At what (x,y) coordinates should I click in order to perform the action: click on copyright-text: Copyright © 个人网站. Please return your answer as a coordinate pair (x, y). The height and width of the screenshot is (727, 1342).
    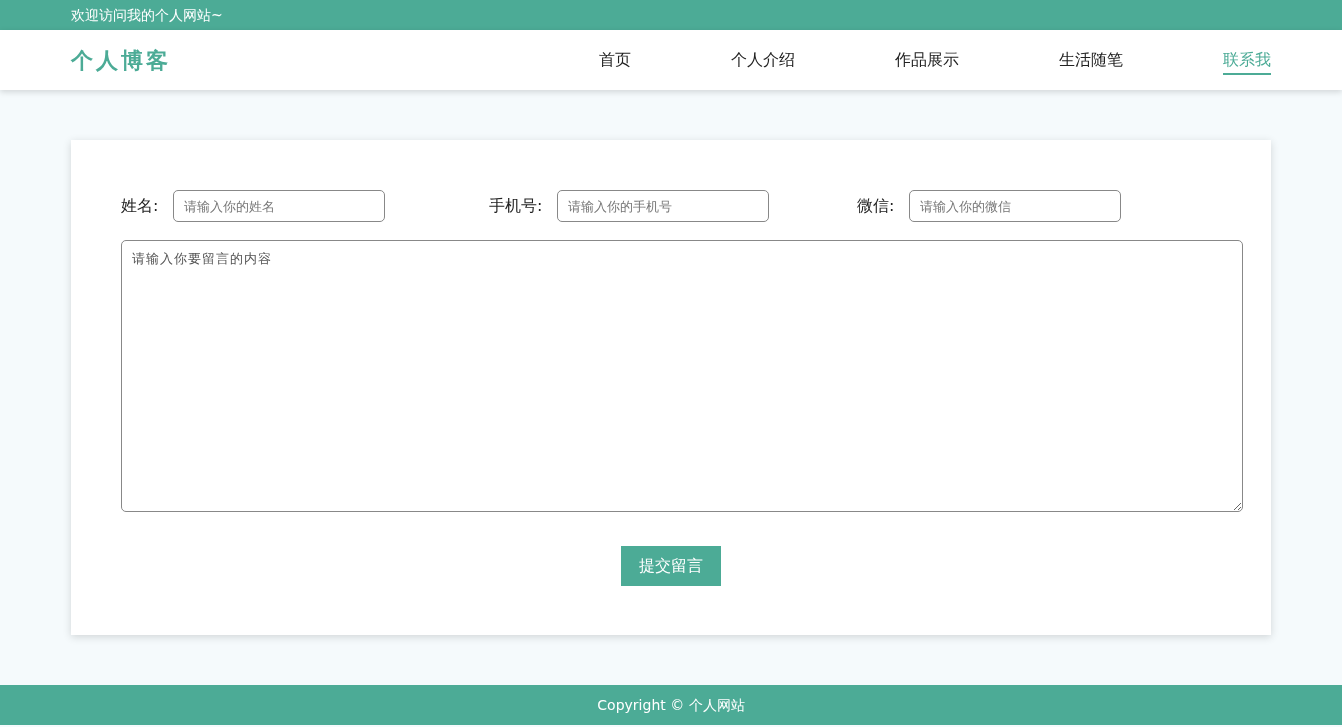
    Looking at the image, I should click on (671, 705).